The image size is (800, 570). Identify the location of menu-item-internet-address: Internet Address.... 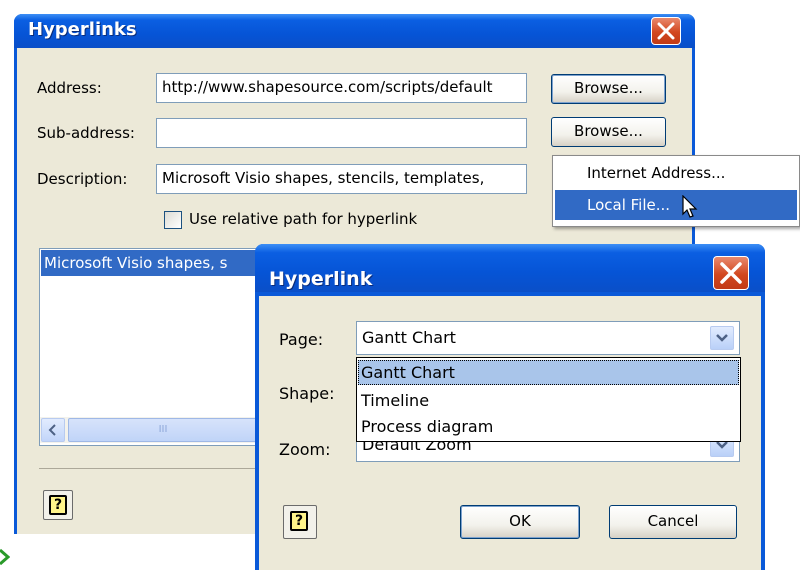
(676, 173).